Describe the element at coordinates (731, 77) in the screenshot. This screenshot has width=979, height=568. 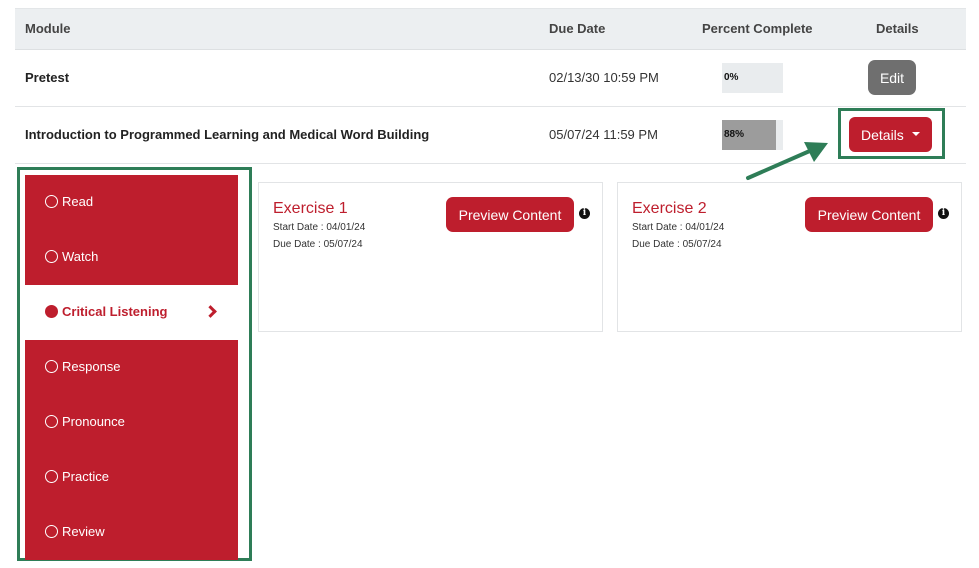
I see `progress-text: 0%` at that location.